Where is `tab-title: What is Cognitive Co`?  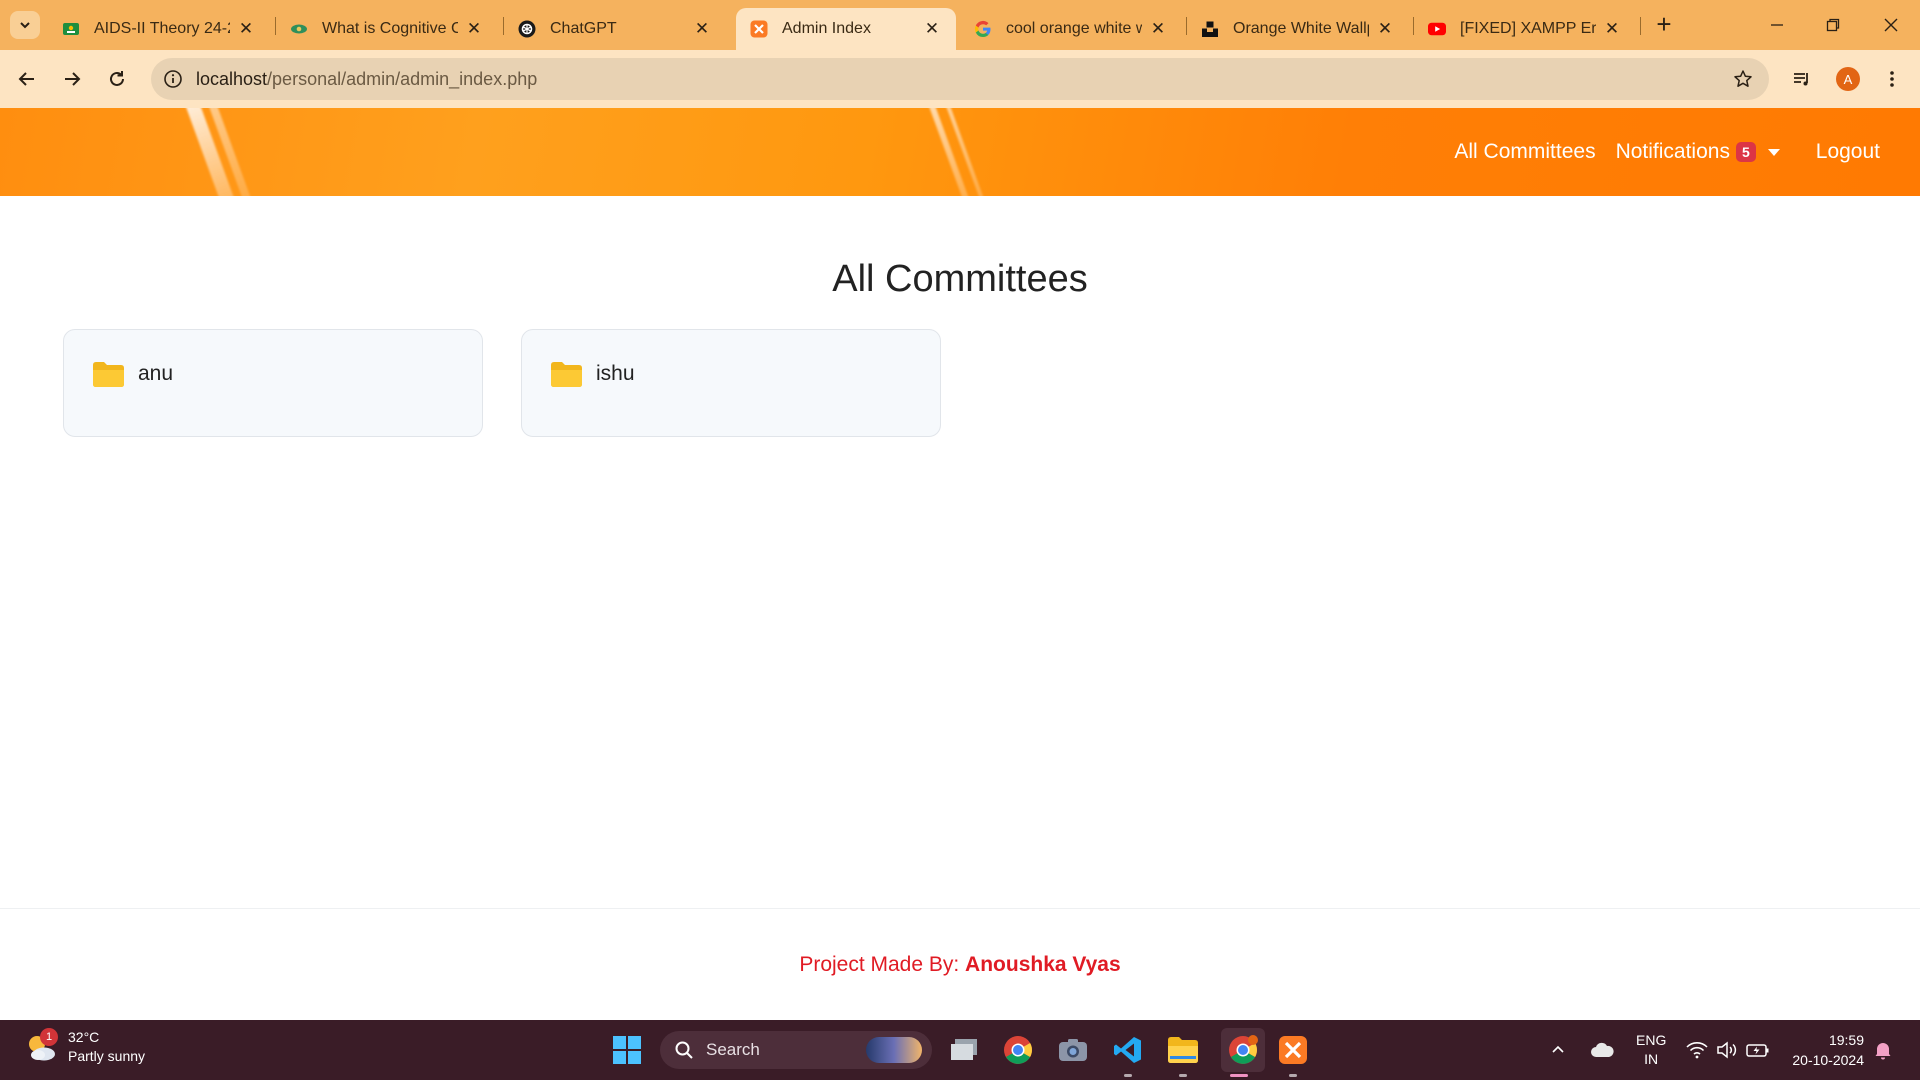 tab-title: What is Cognitive Co is located at coordinates (390, 28).